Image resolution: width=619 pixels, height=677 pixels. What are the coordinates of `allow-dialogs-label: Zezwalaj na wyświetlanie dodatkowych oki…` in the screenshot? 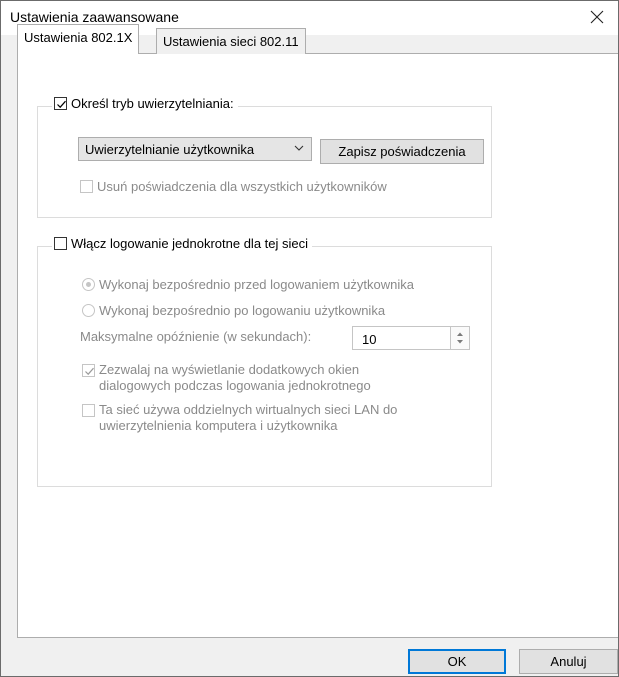 It's located at (235, 378).